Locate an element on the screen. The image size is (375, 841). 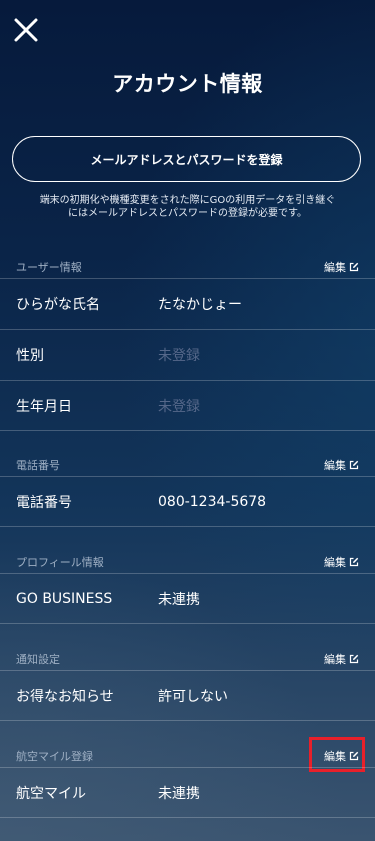
row-label: 航空マイル is located at coordinates (51, 794).